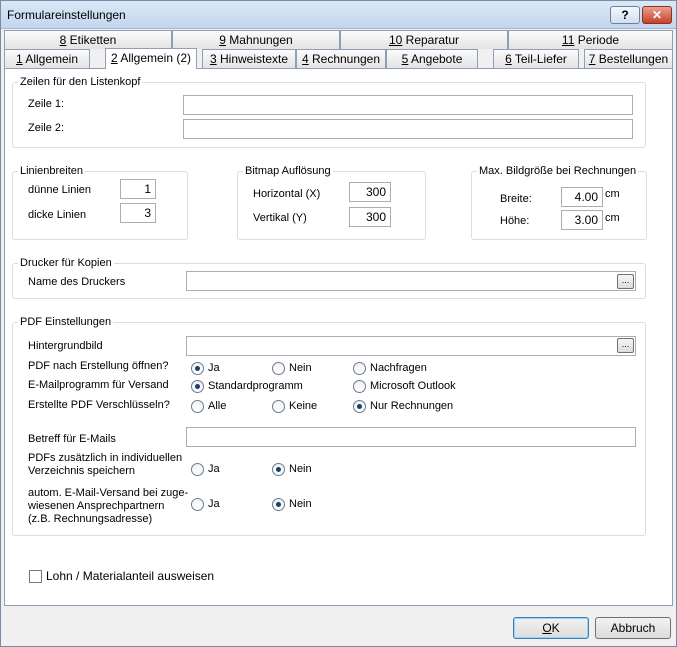 The width and height of the screenshot is (677, 647). What do you see at coordinates (559, 202) in the screenshot?
I see `group-bildgroesse: Max. Bildgröße bei Rechnungen` at bounding box center [559, 202].